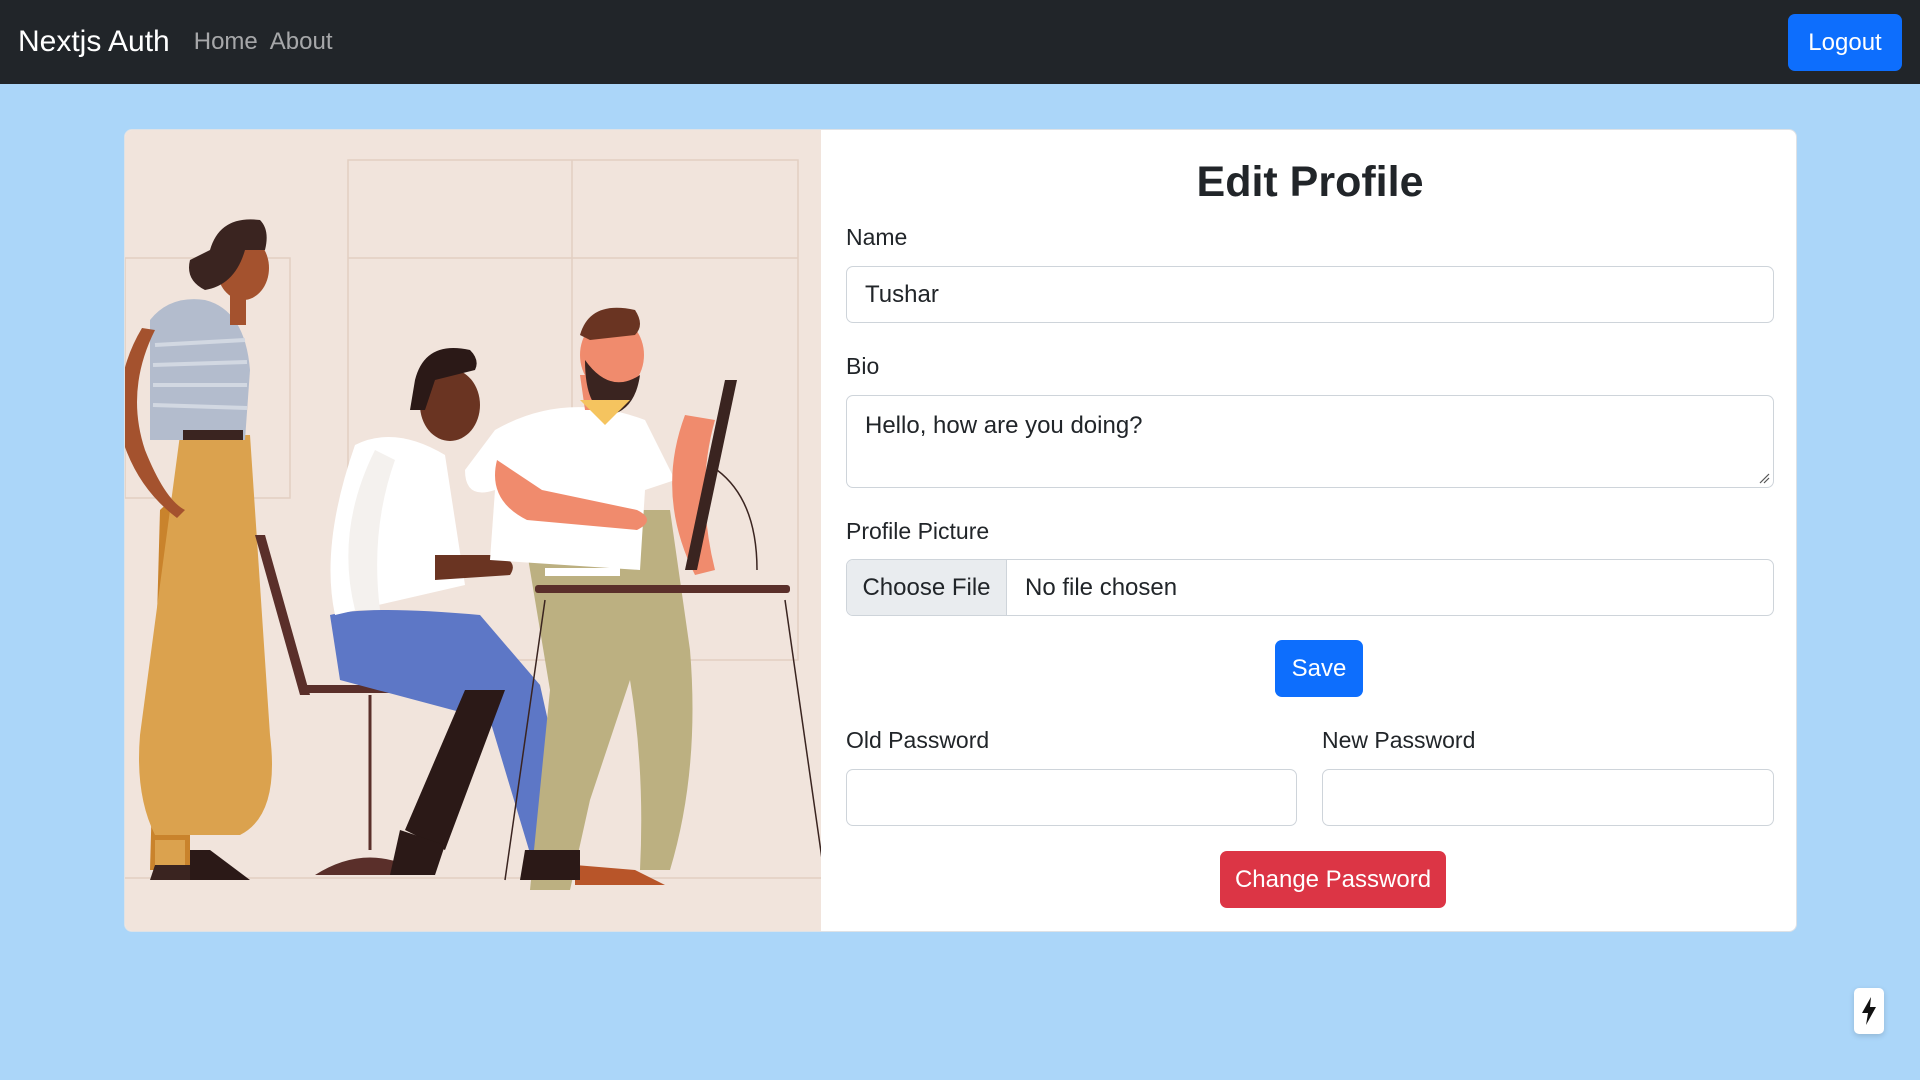 Image resolution: width=1920 pixels, height=1080 pixels. What do you see at coordinates (918, 531) in the screenshot?
I see `profile-picture-label: Profile Picture` at bounding box center [918, 531].